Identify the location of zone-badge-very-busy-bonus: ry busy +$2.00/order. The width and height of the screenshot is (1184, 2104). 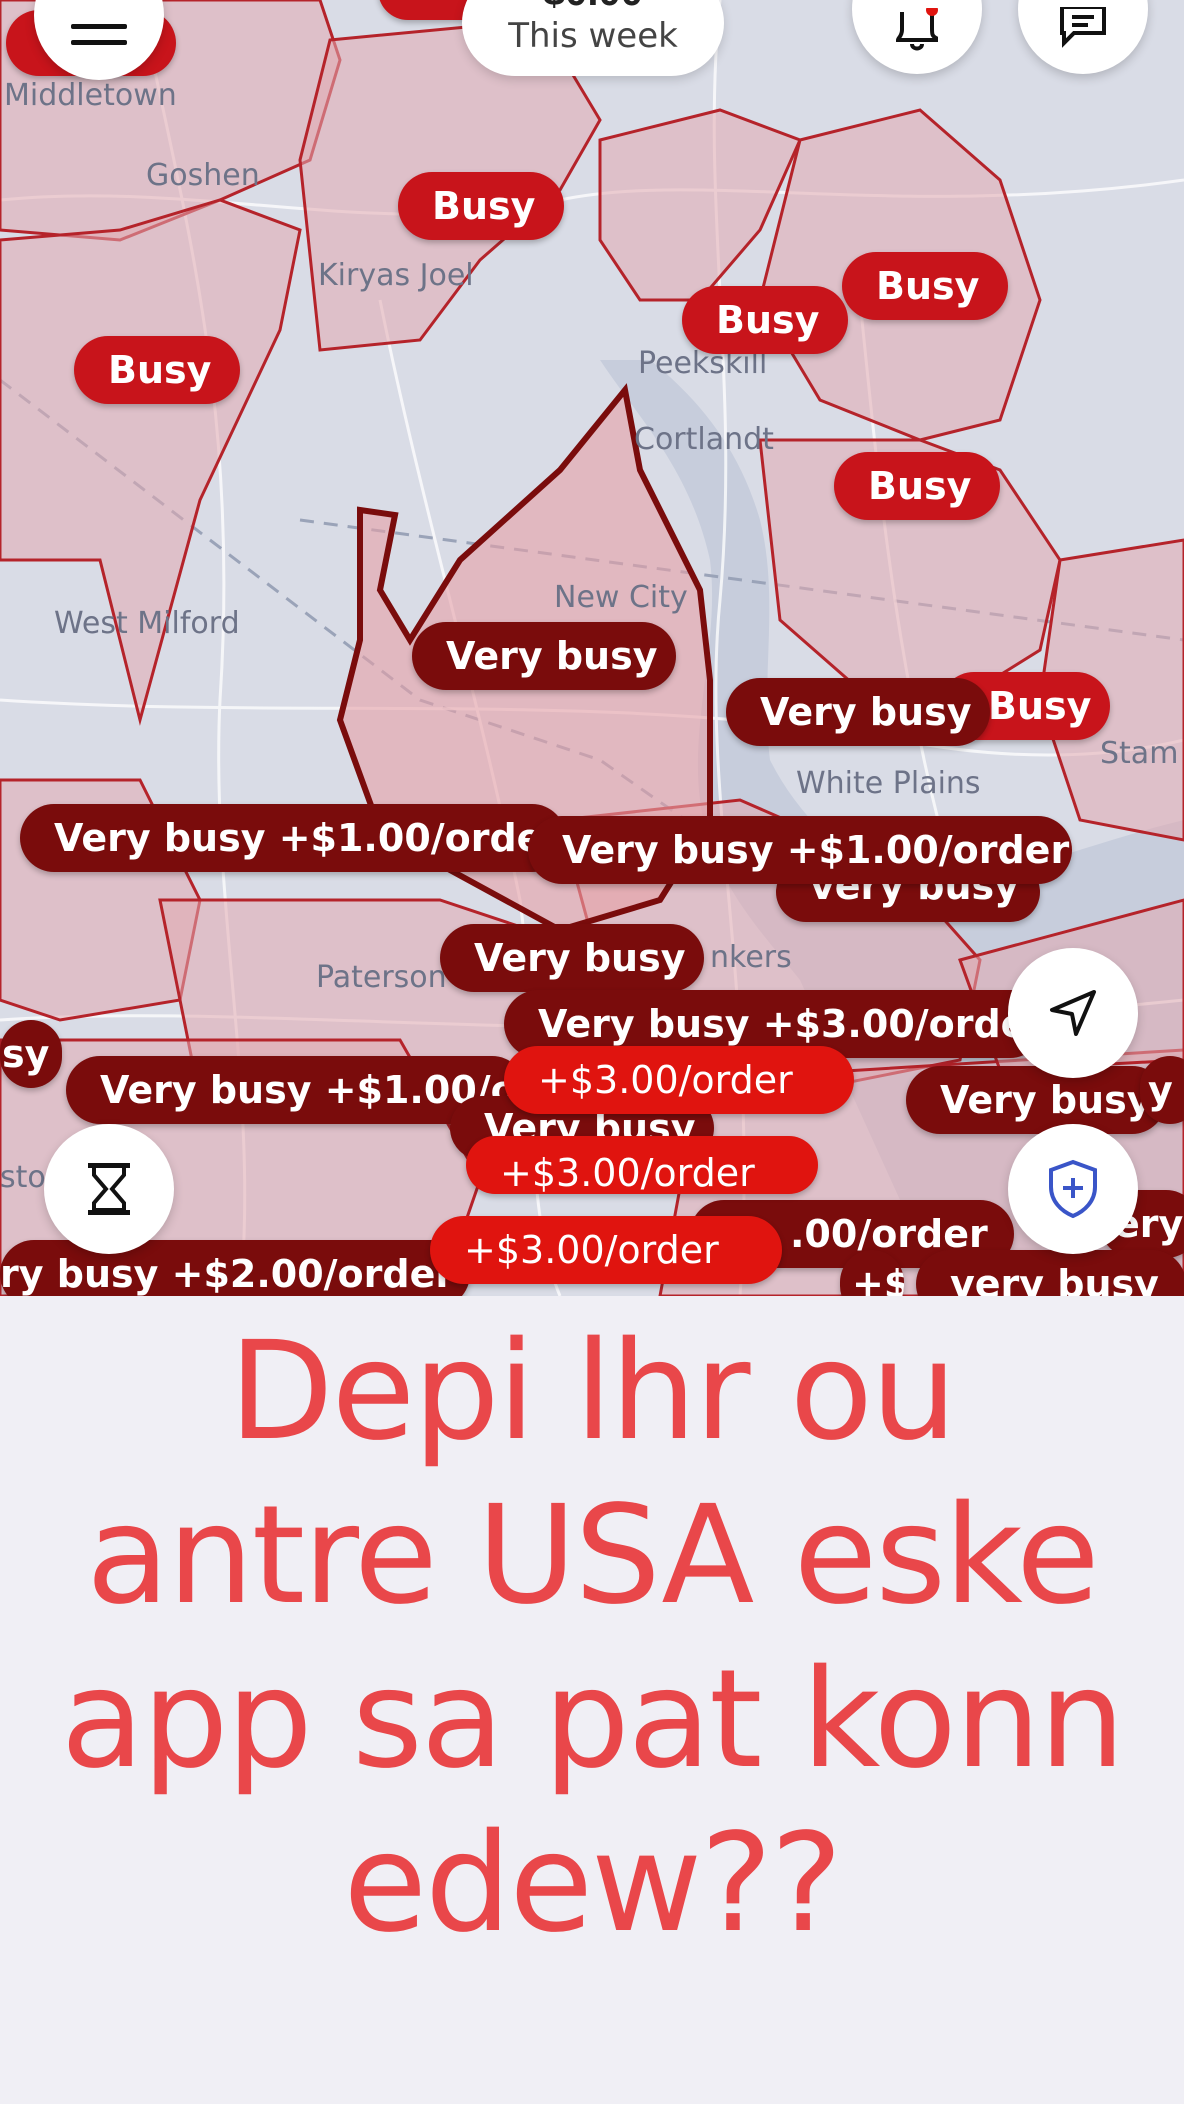
(235, 1268).